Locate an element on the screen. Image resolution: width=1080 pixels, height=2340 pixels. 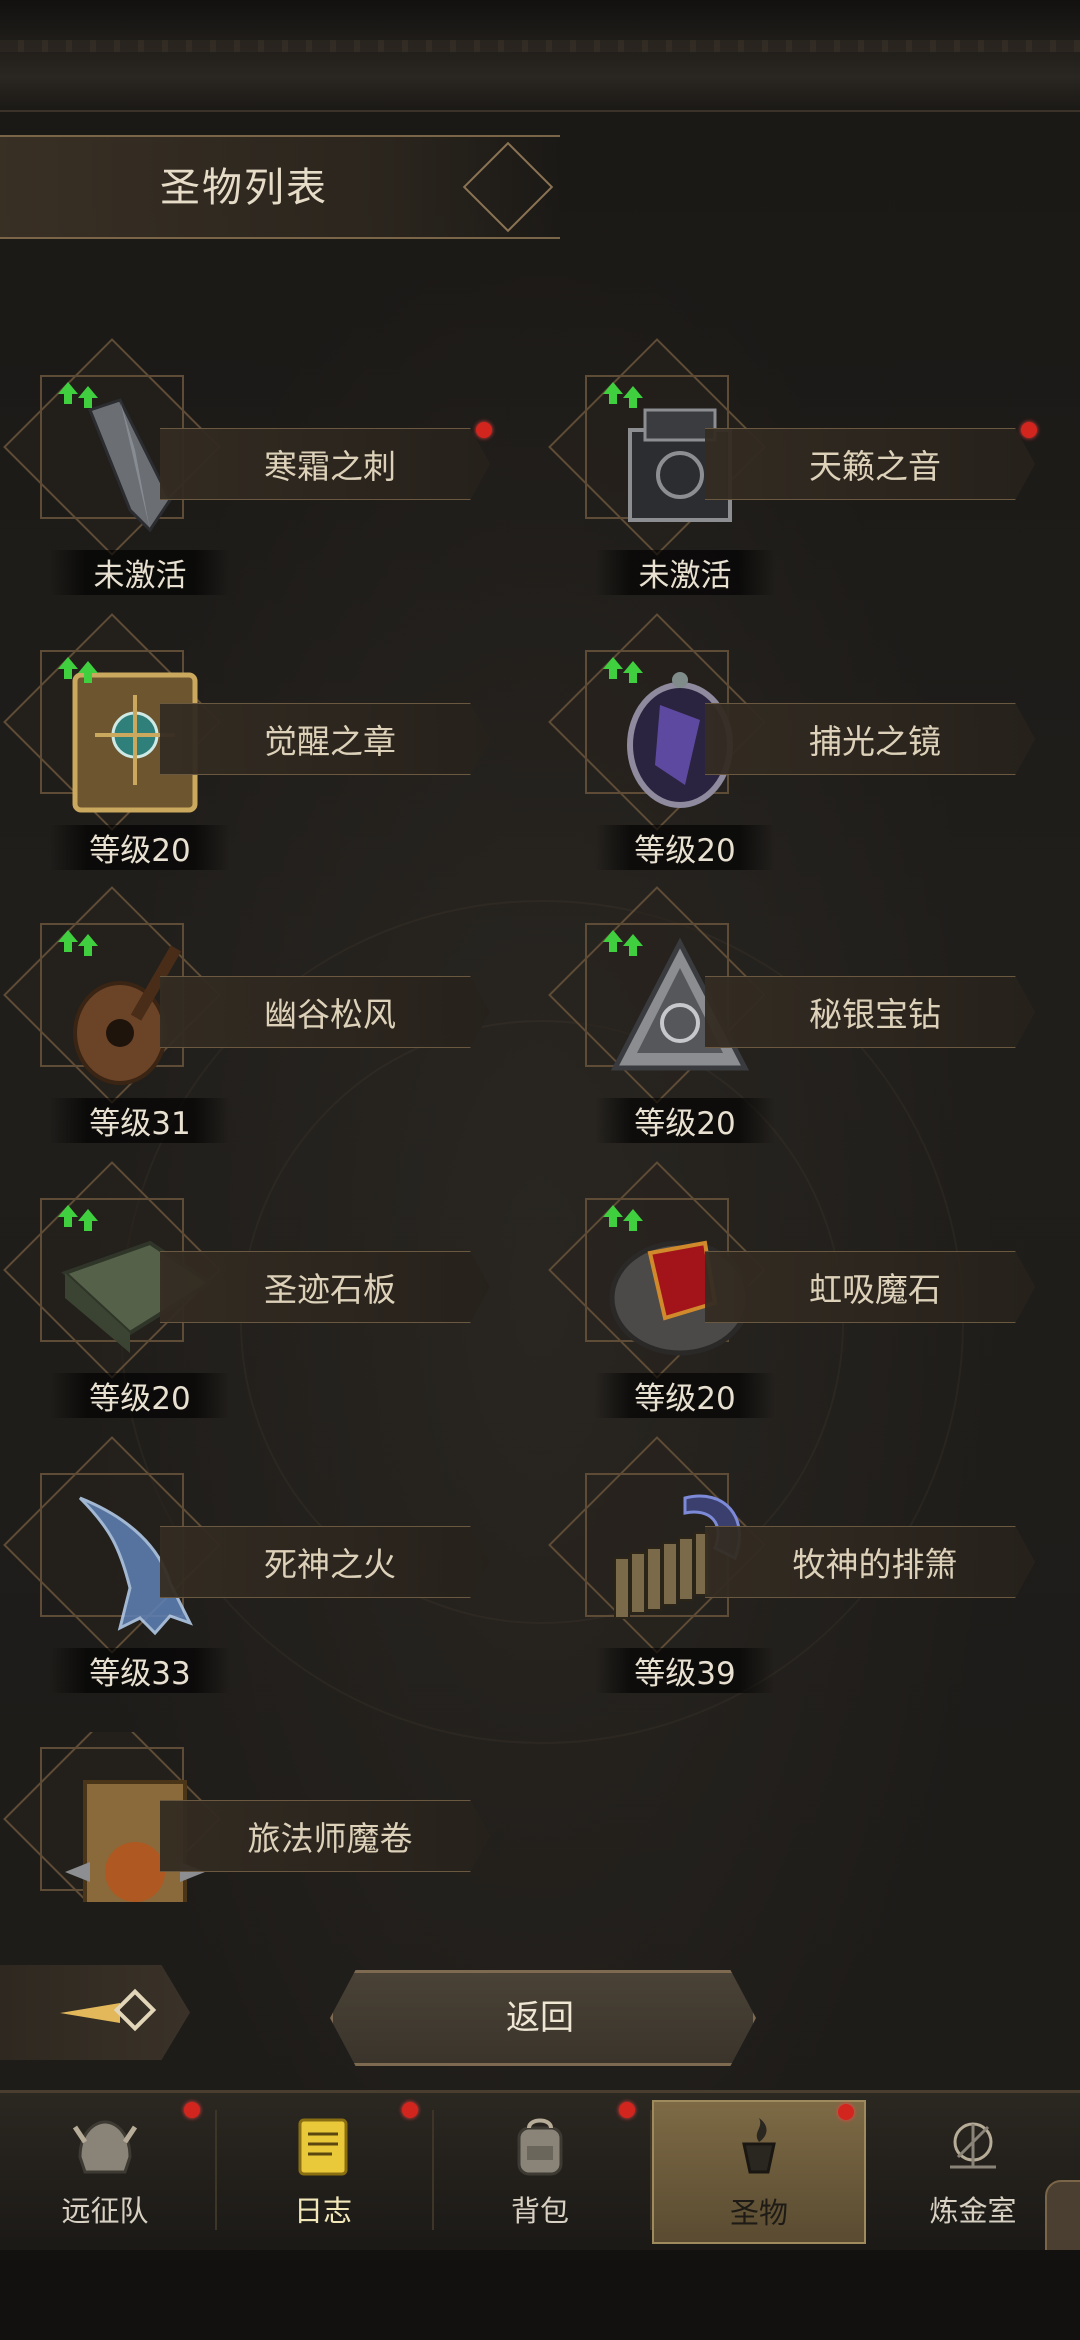
banner-diamond-ornament is located at coordinates (508, 187).